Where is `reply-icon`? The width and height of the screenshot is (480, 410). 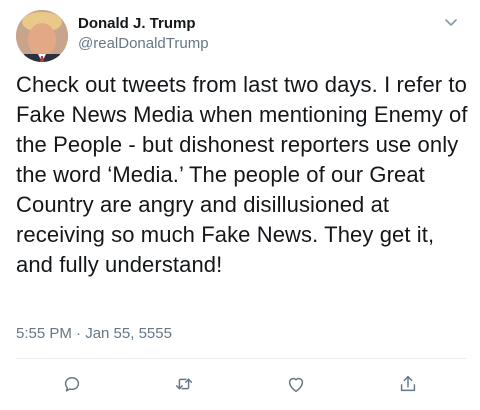
reply-icon is located at coordinates (72, 384).